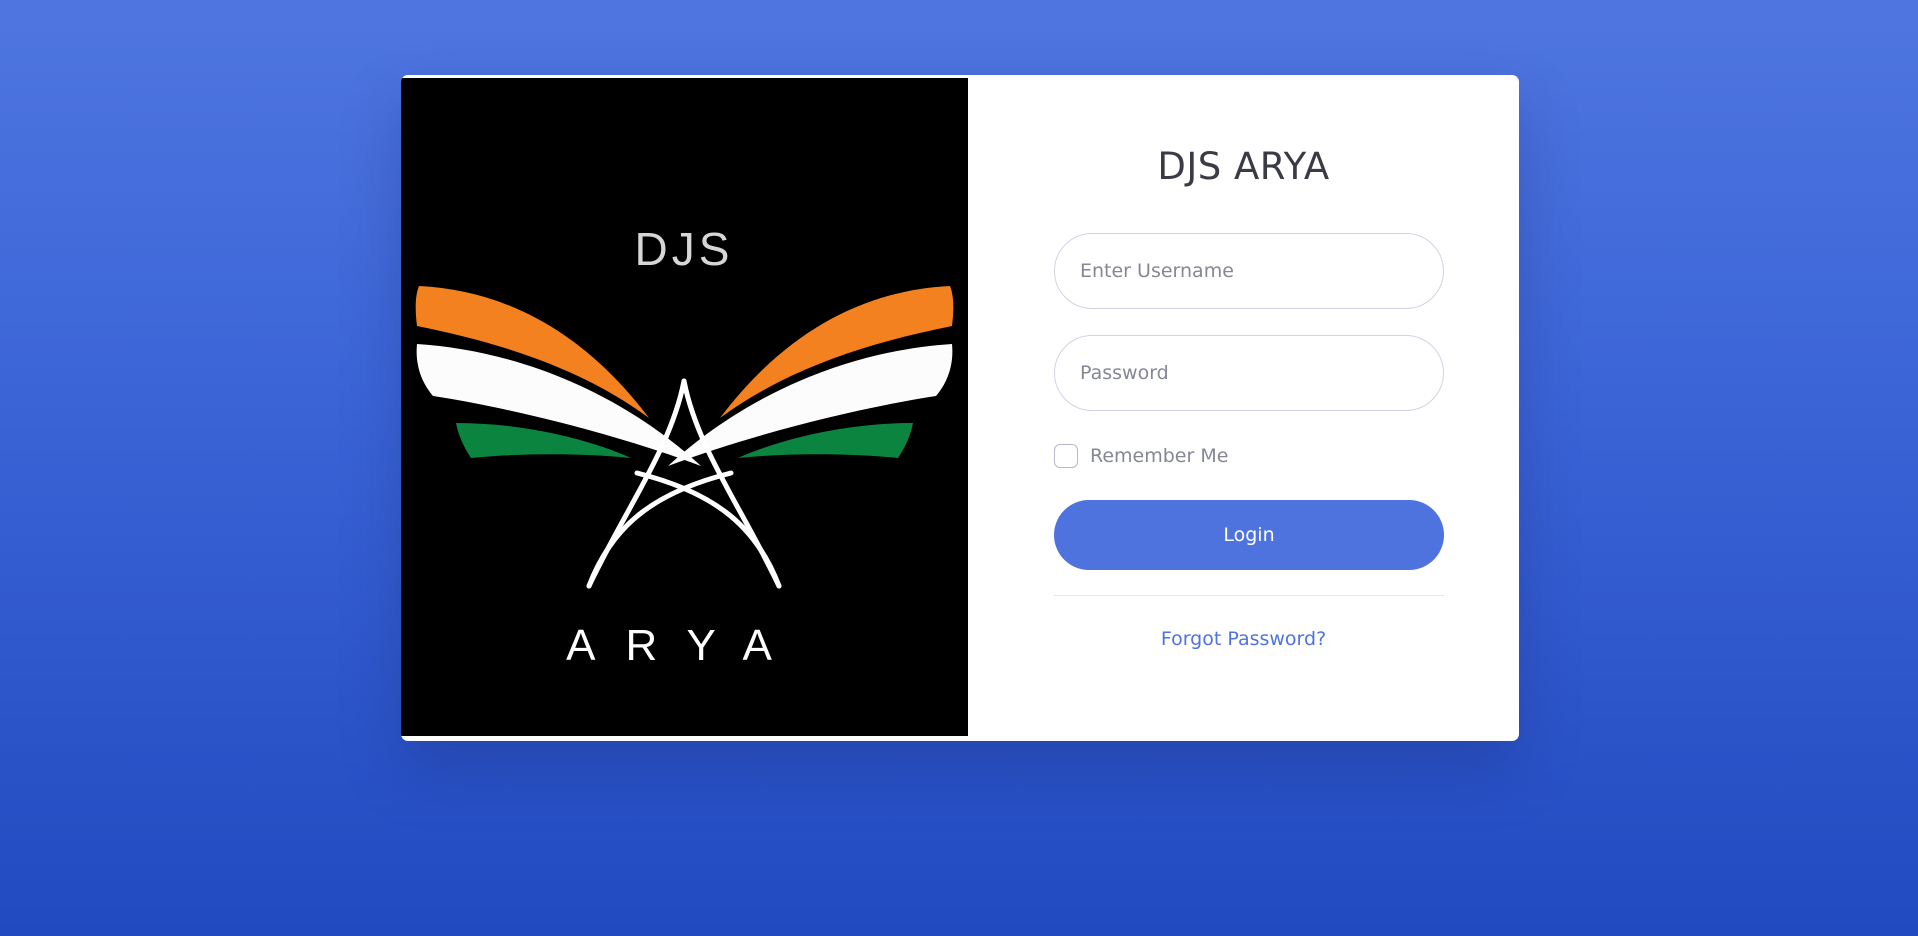 The image size is (1918, 936). I want to click on page-title: DJS ARYA, so click(1243, 166).